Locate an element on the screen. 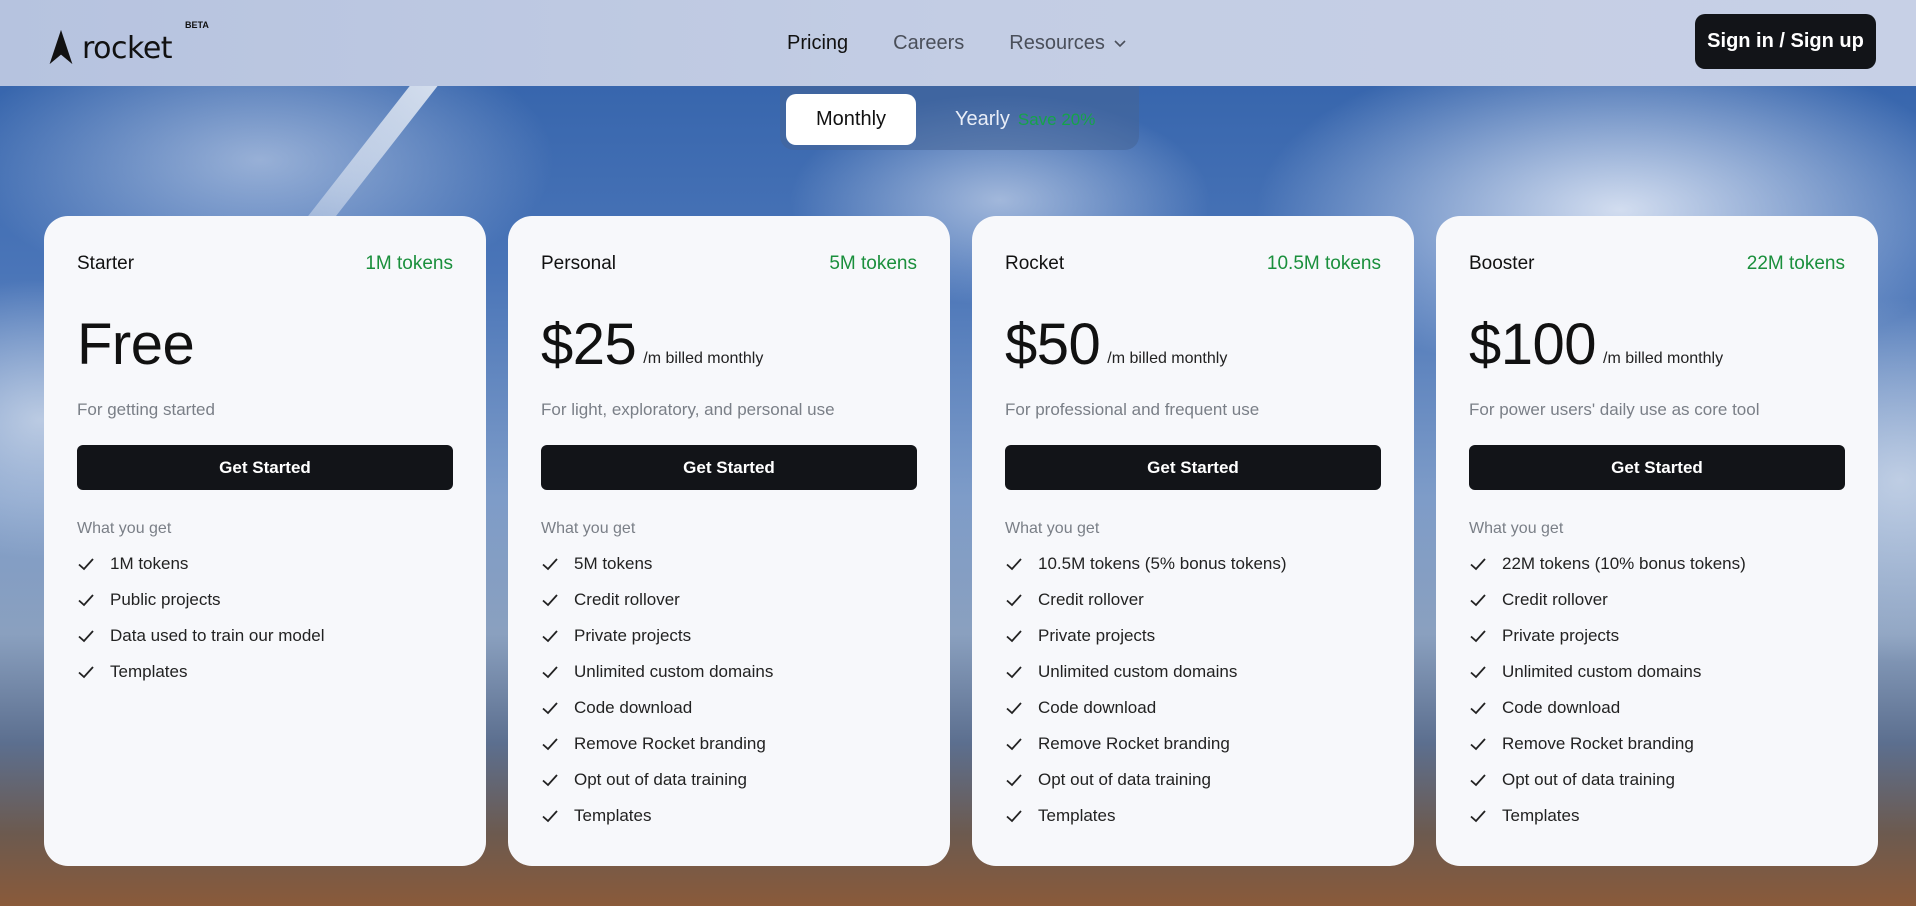 Image resolution: width=1916 pixels, height=906 pixels. plan-header: Personal 5M tokens is located at coordinates (729, 264).